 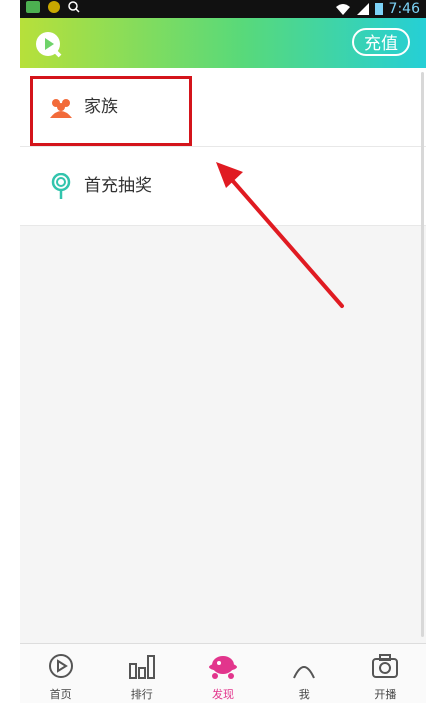 I want to click on lollipop-icon, so click(x=61, y=186).